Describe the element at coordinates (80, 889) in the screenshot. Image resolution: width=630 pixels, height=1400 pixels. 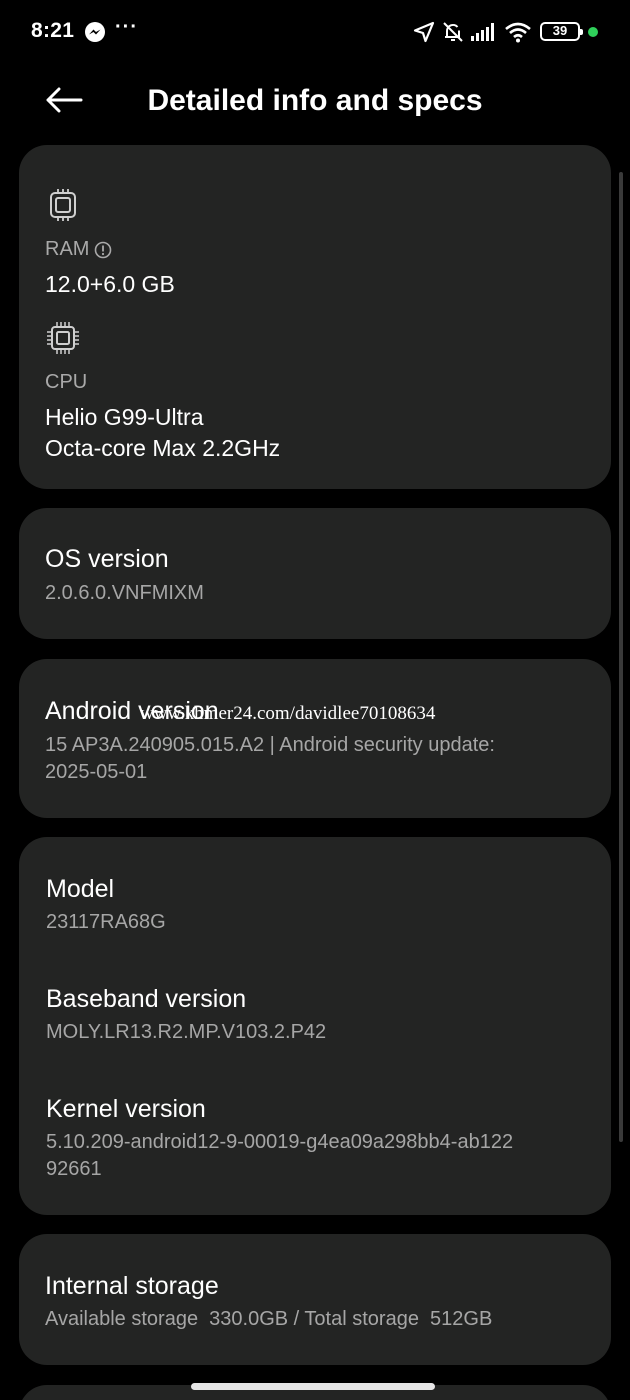
I see `model-title: Model` at that location.